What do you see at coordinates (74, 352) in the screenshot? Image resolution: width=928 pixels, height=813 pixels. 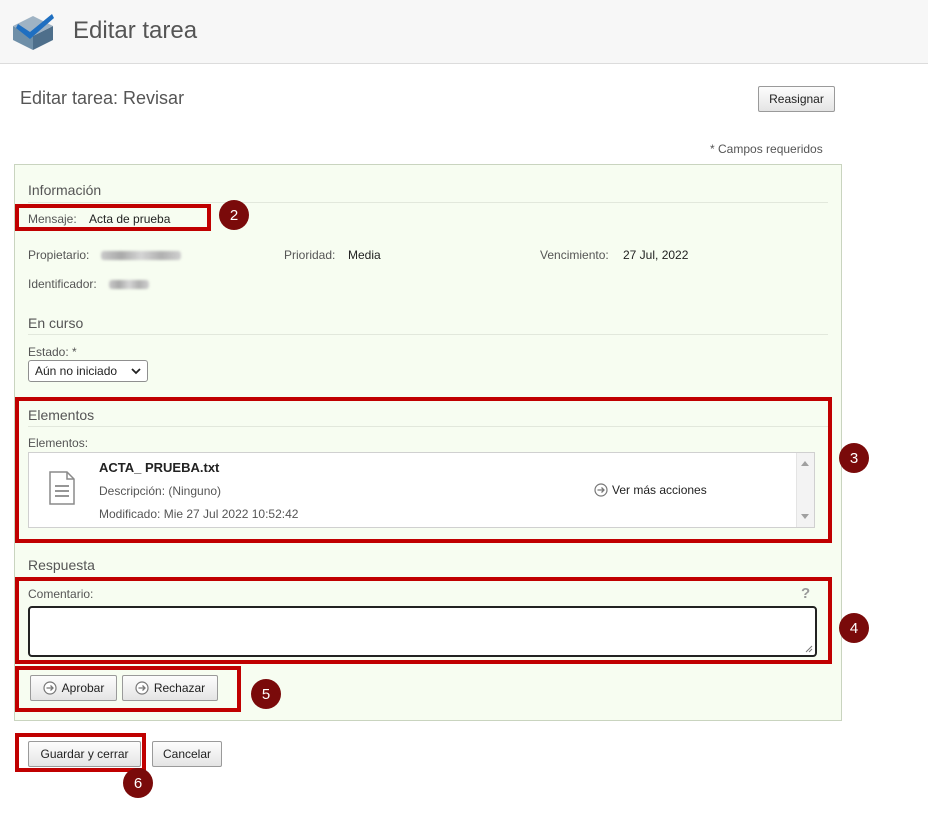 I see `status-required-star: *` at bounding box center [74, 352].